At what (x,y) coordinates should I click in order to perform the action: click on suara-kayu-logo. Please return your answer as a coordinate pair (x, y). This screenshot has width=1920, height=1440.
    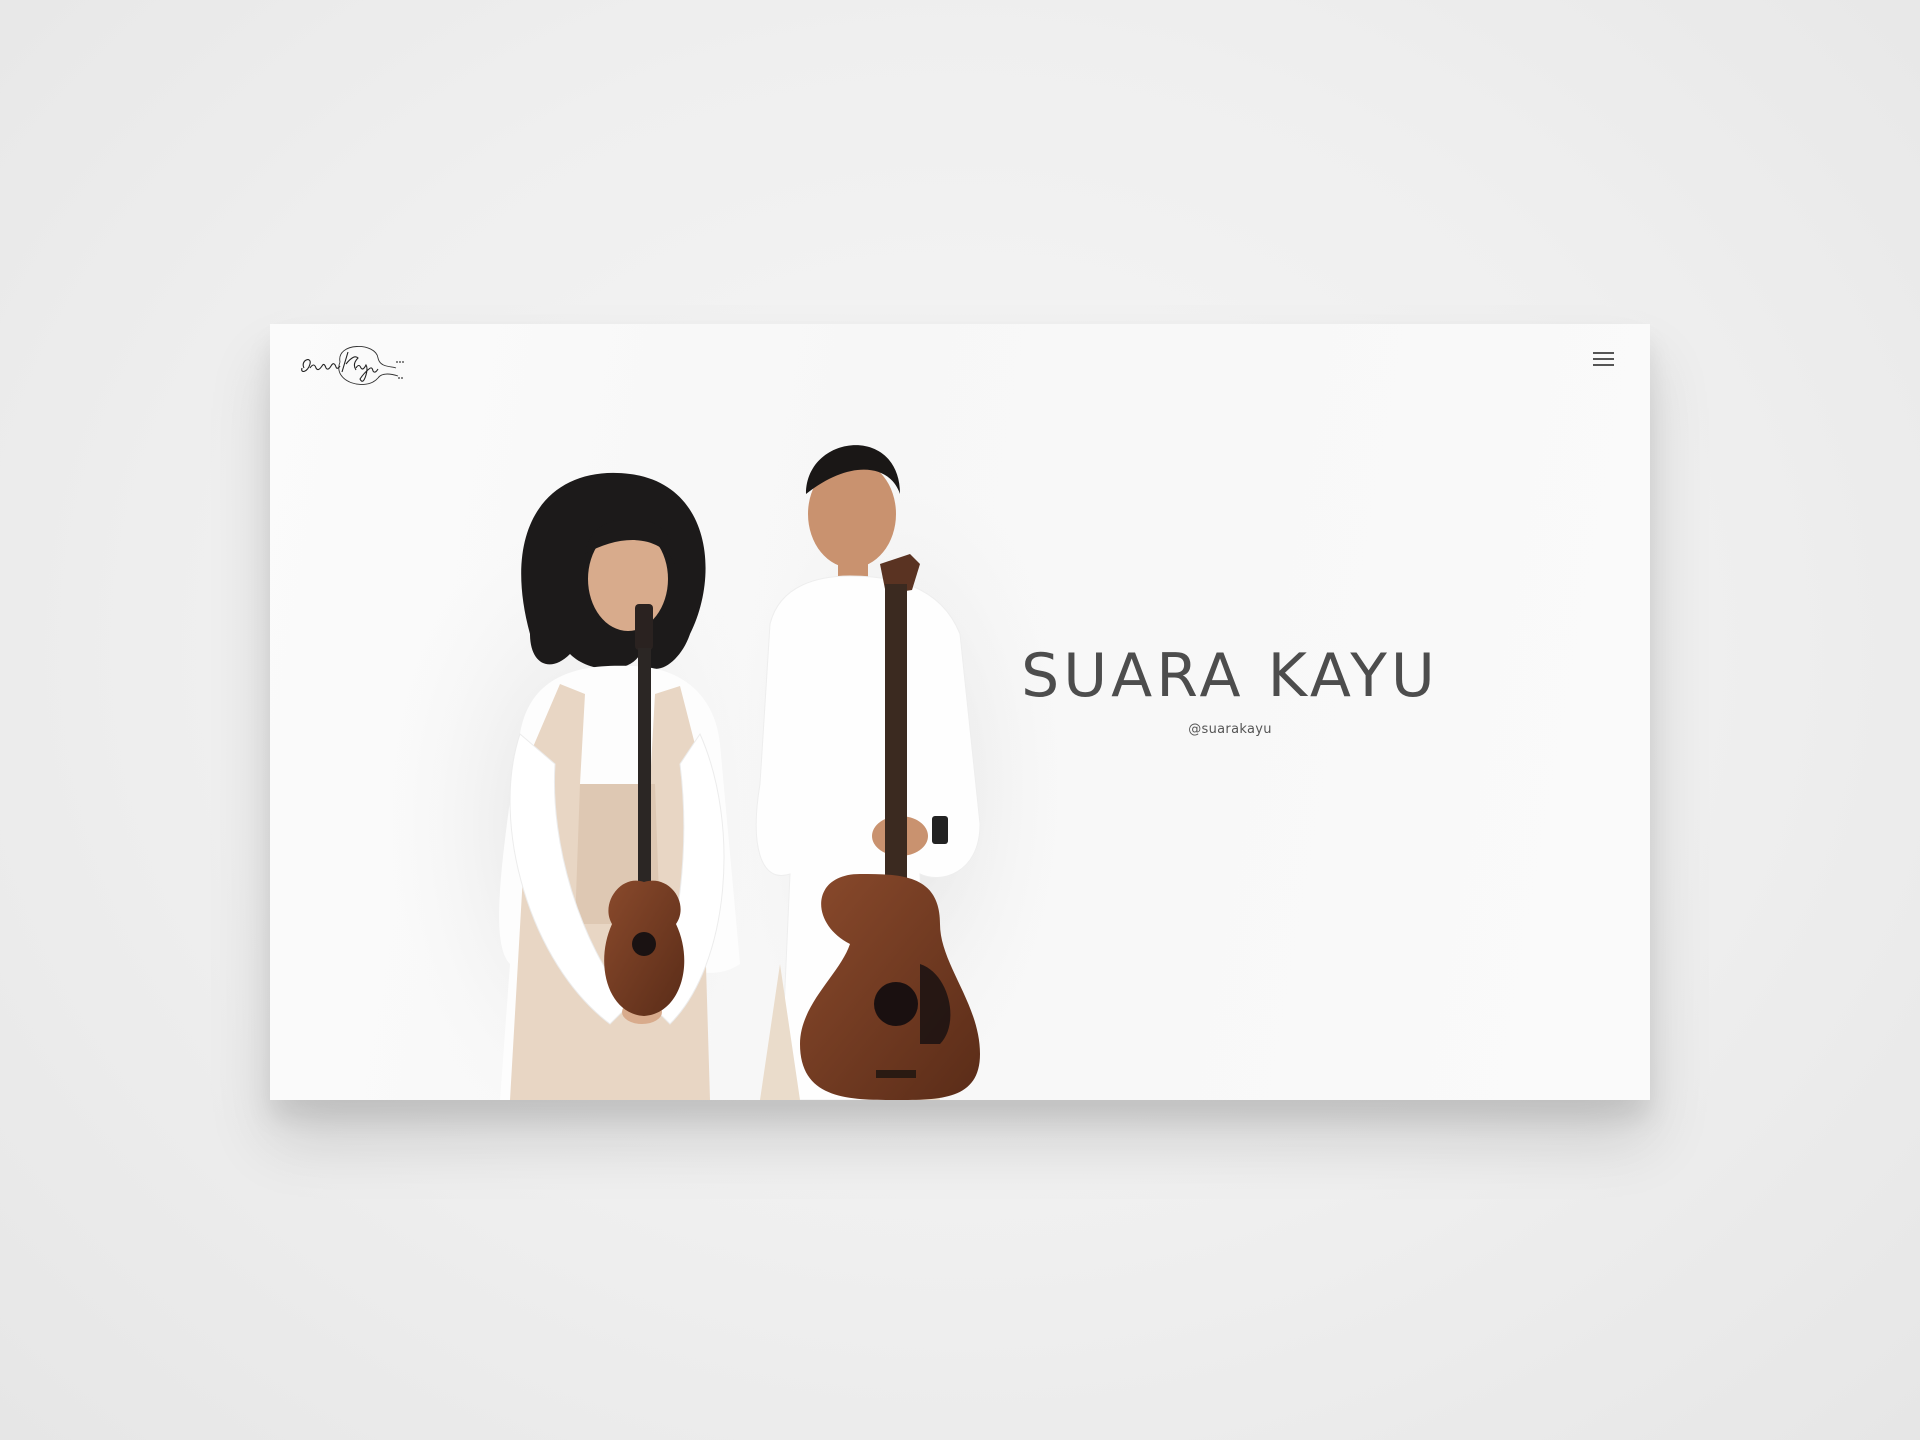
    Looking at the image, I should click on (352, 366).